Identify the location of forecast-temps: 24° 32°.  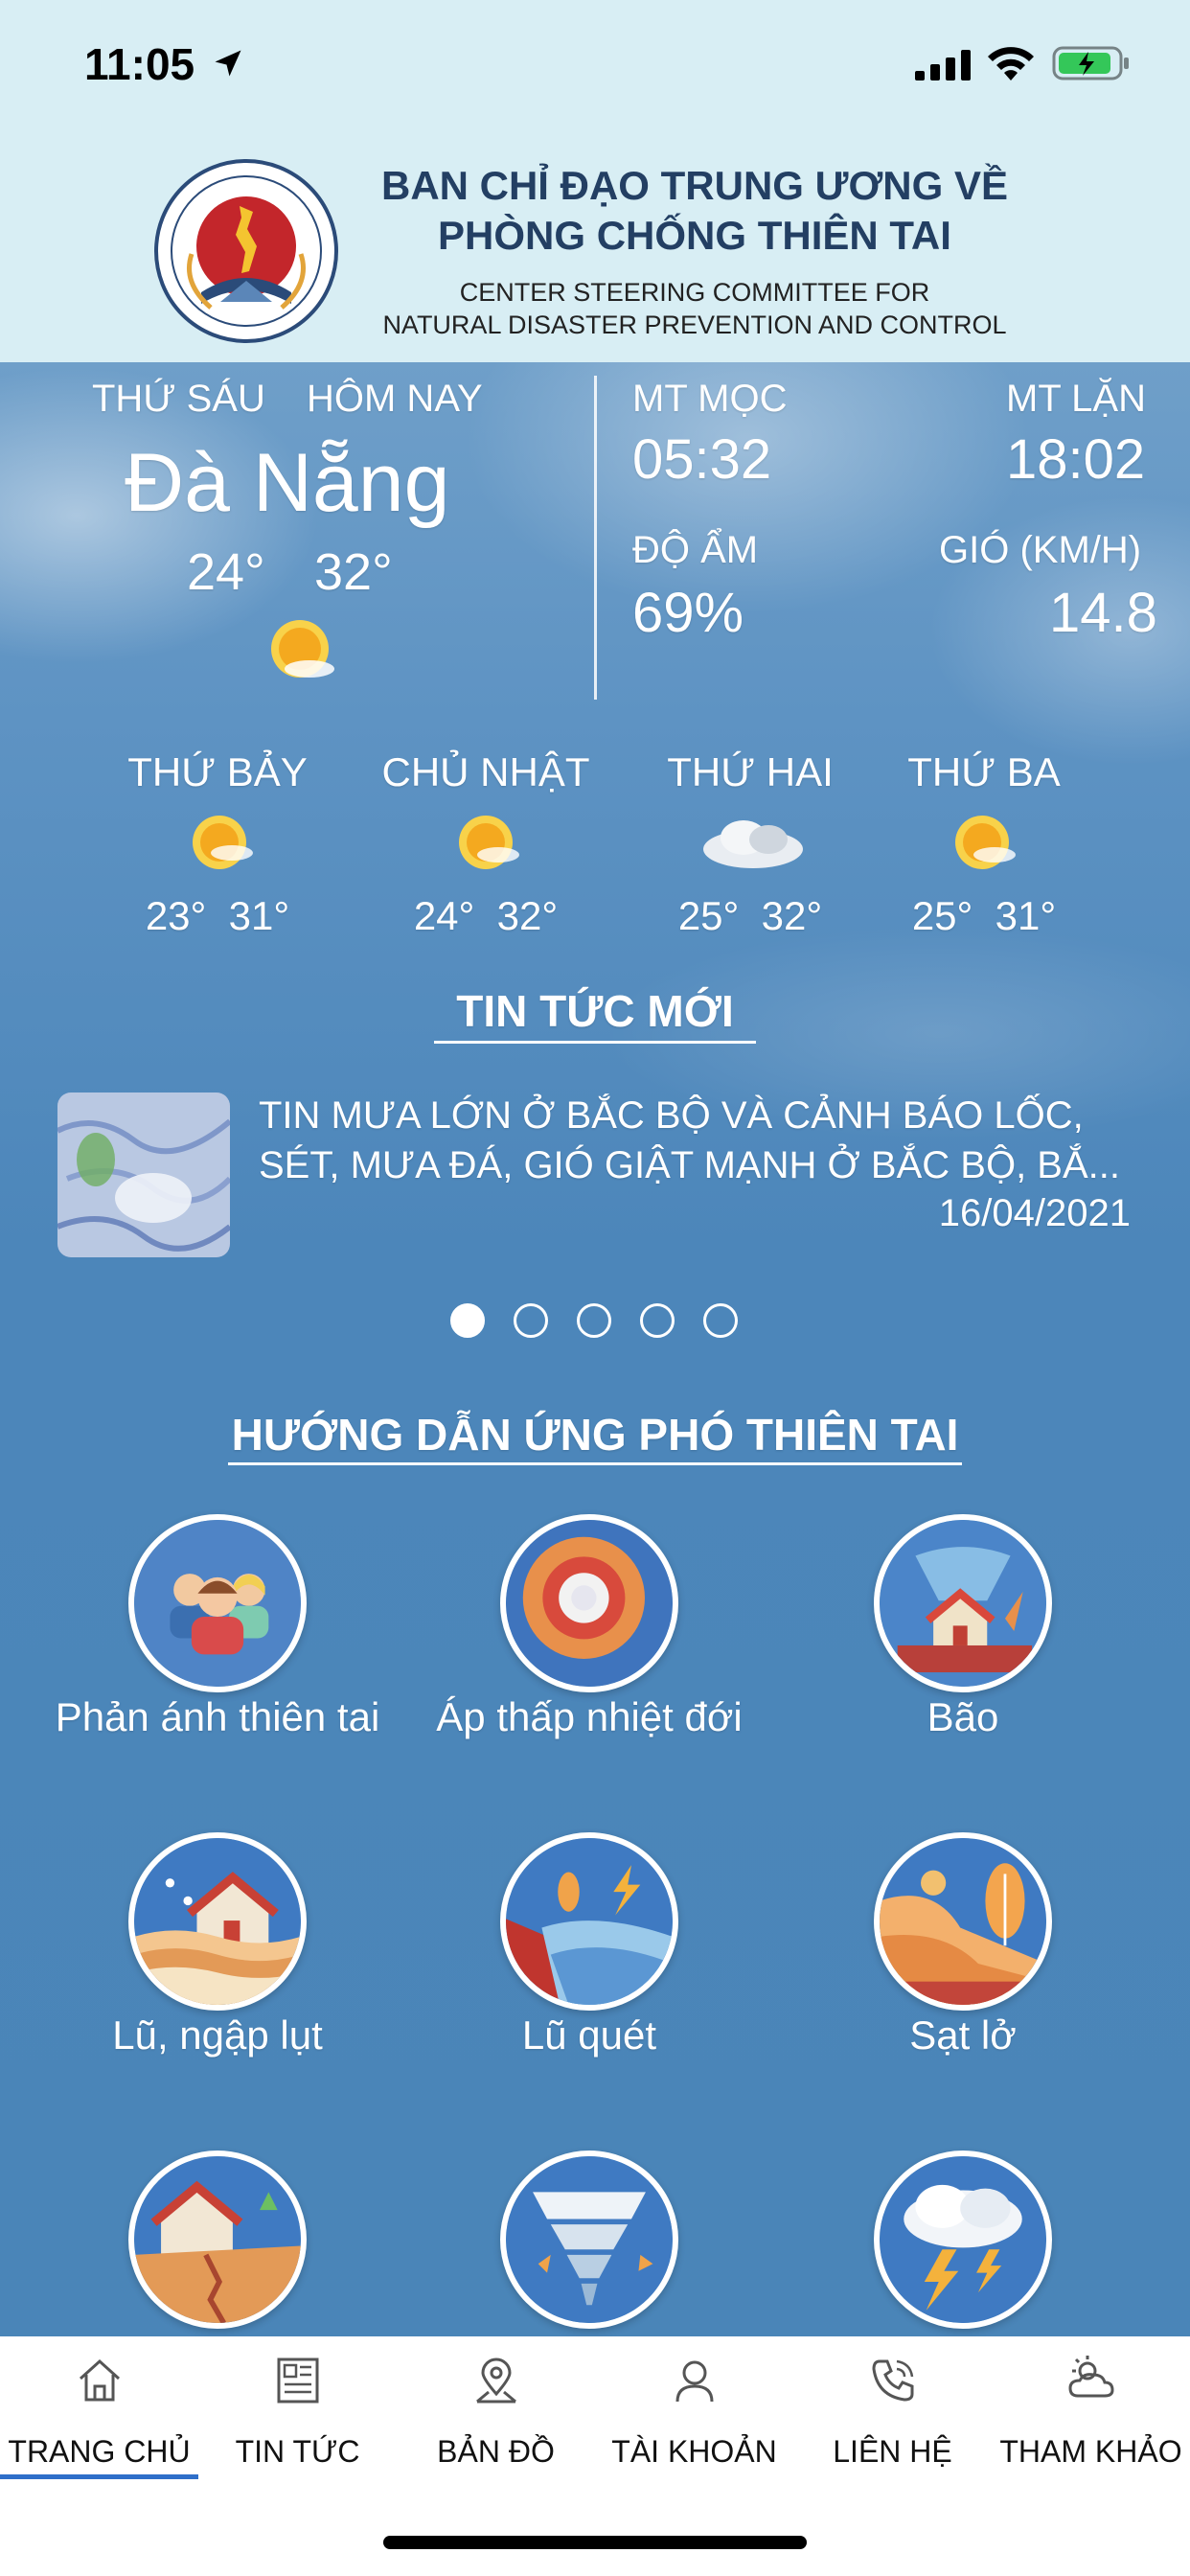
(486, 916).